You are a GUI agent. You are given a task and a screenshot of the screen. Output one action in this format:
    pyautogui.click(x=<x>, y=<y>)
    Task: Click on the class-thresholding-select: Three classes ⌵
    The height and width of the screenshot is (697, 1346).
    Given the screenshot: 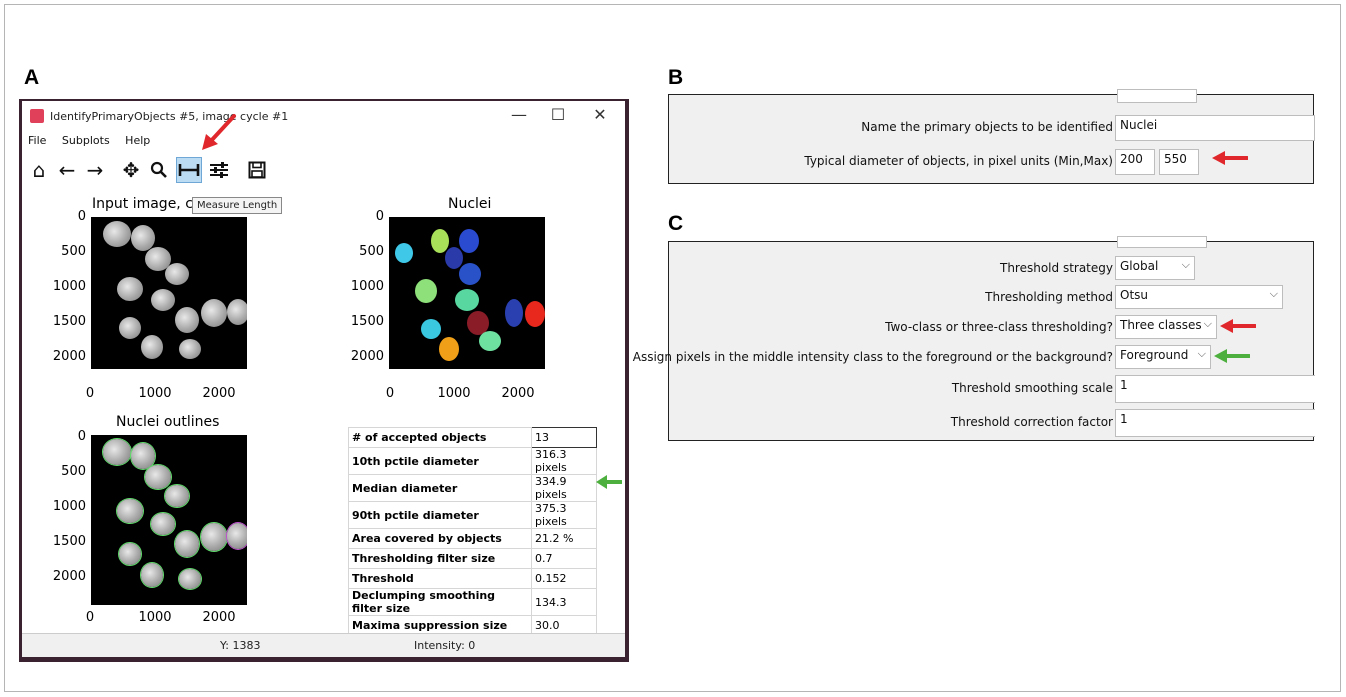 What is the action you would take?
    pyautogui.click(x=1166, y=327)
    